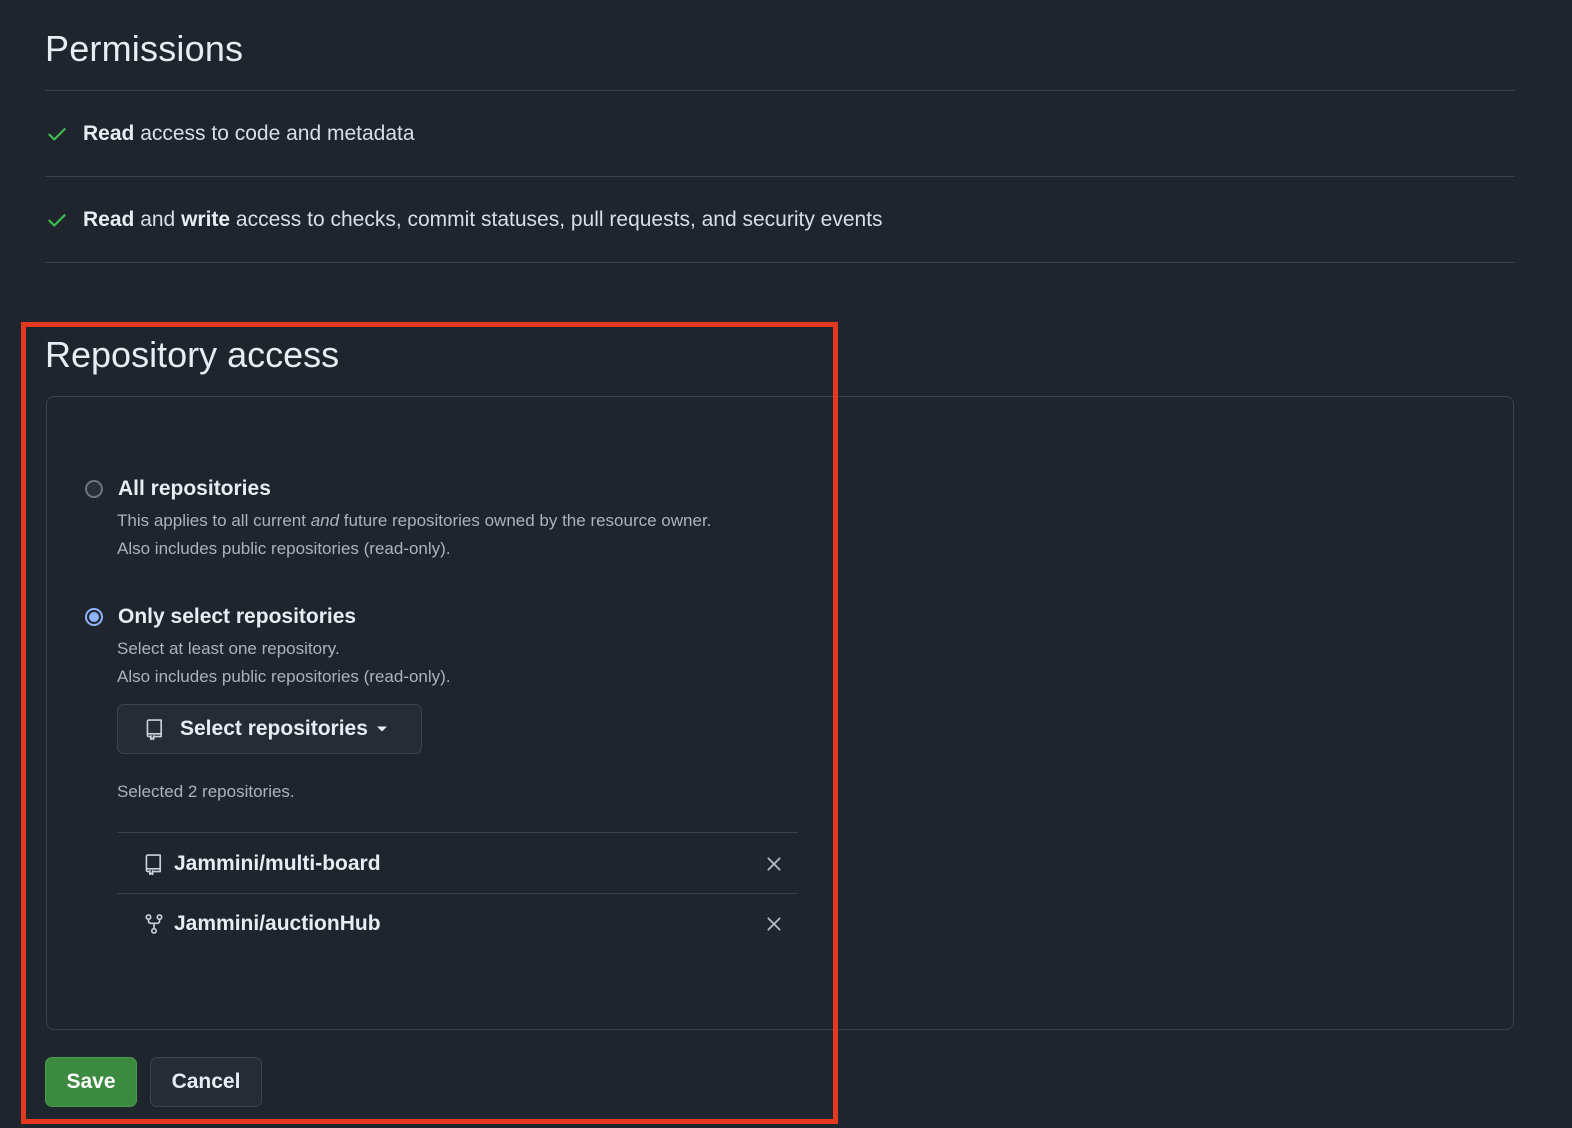 Image resolution: width=1572 pixels, height=1128 pixels. Describe the element at coordinates (91, 1082) in the screenshot. I see `save-button: Save` at that location.